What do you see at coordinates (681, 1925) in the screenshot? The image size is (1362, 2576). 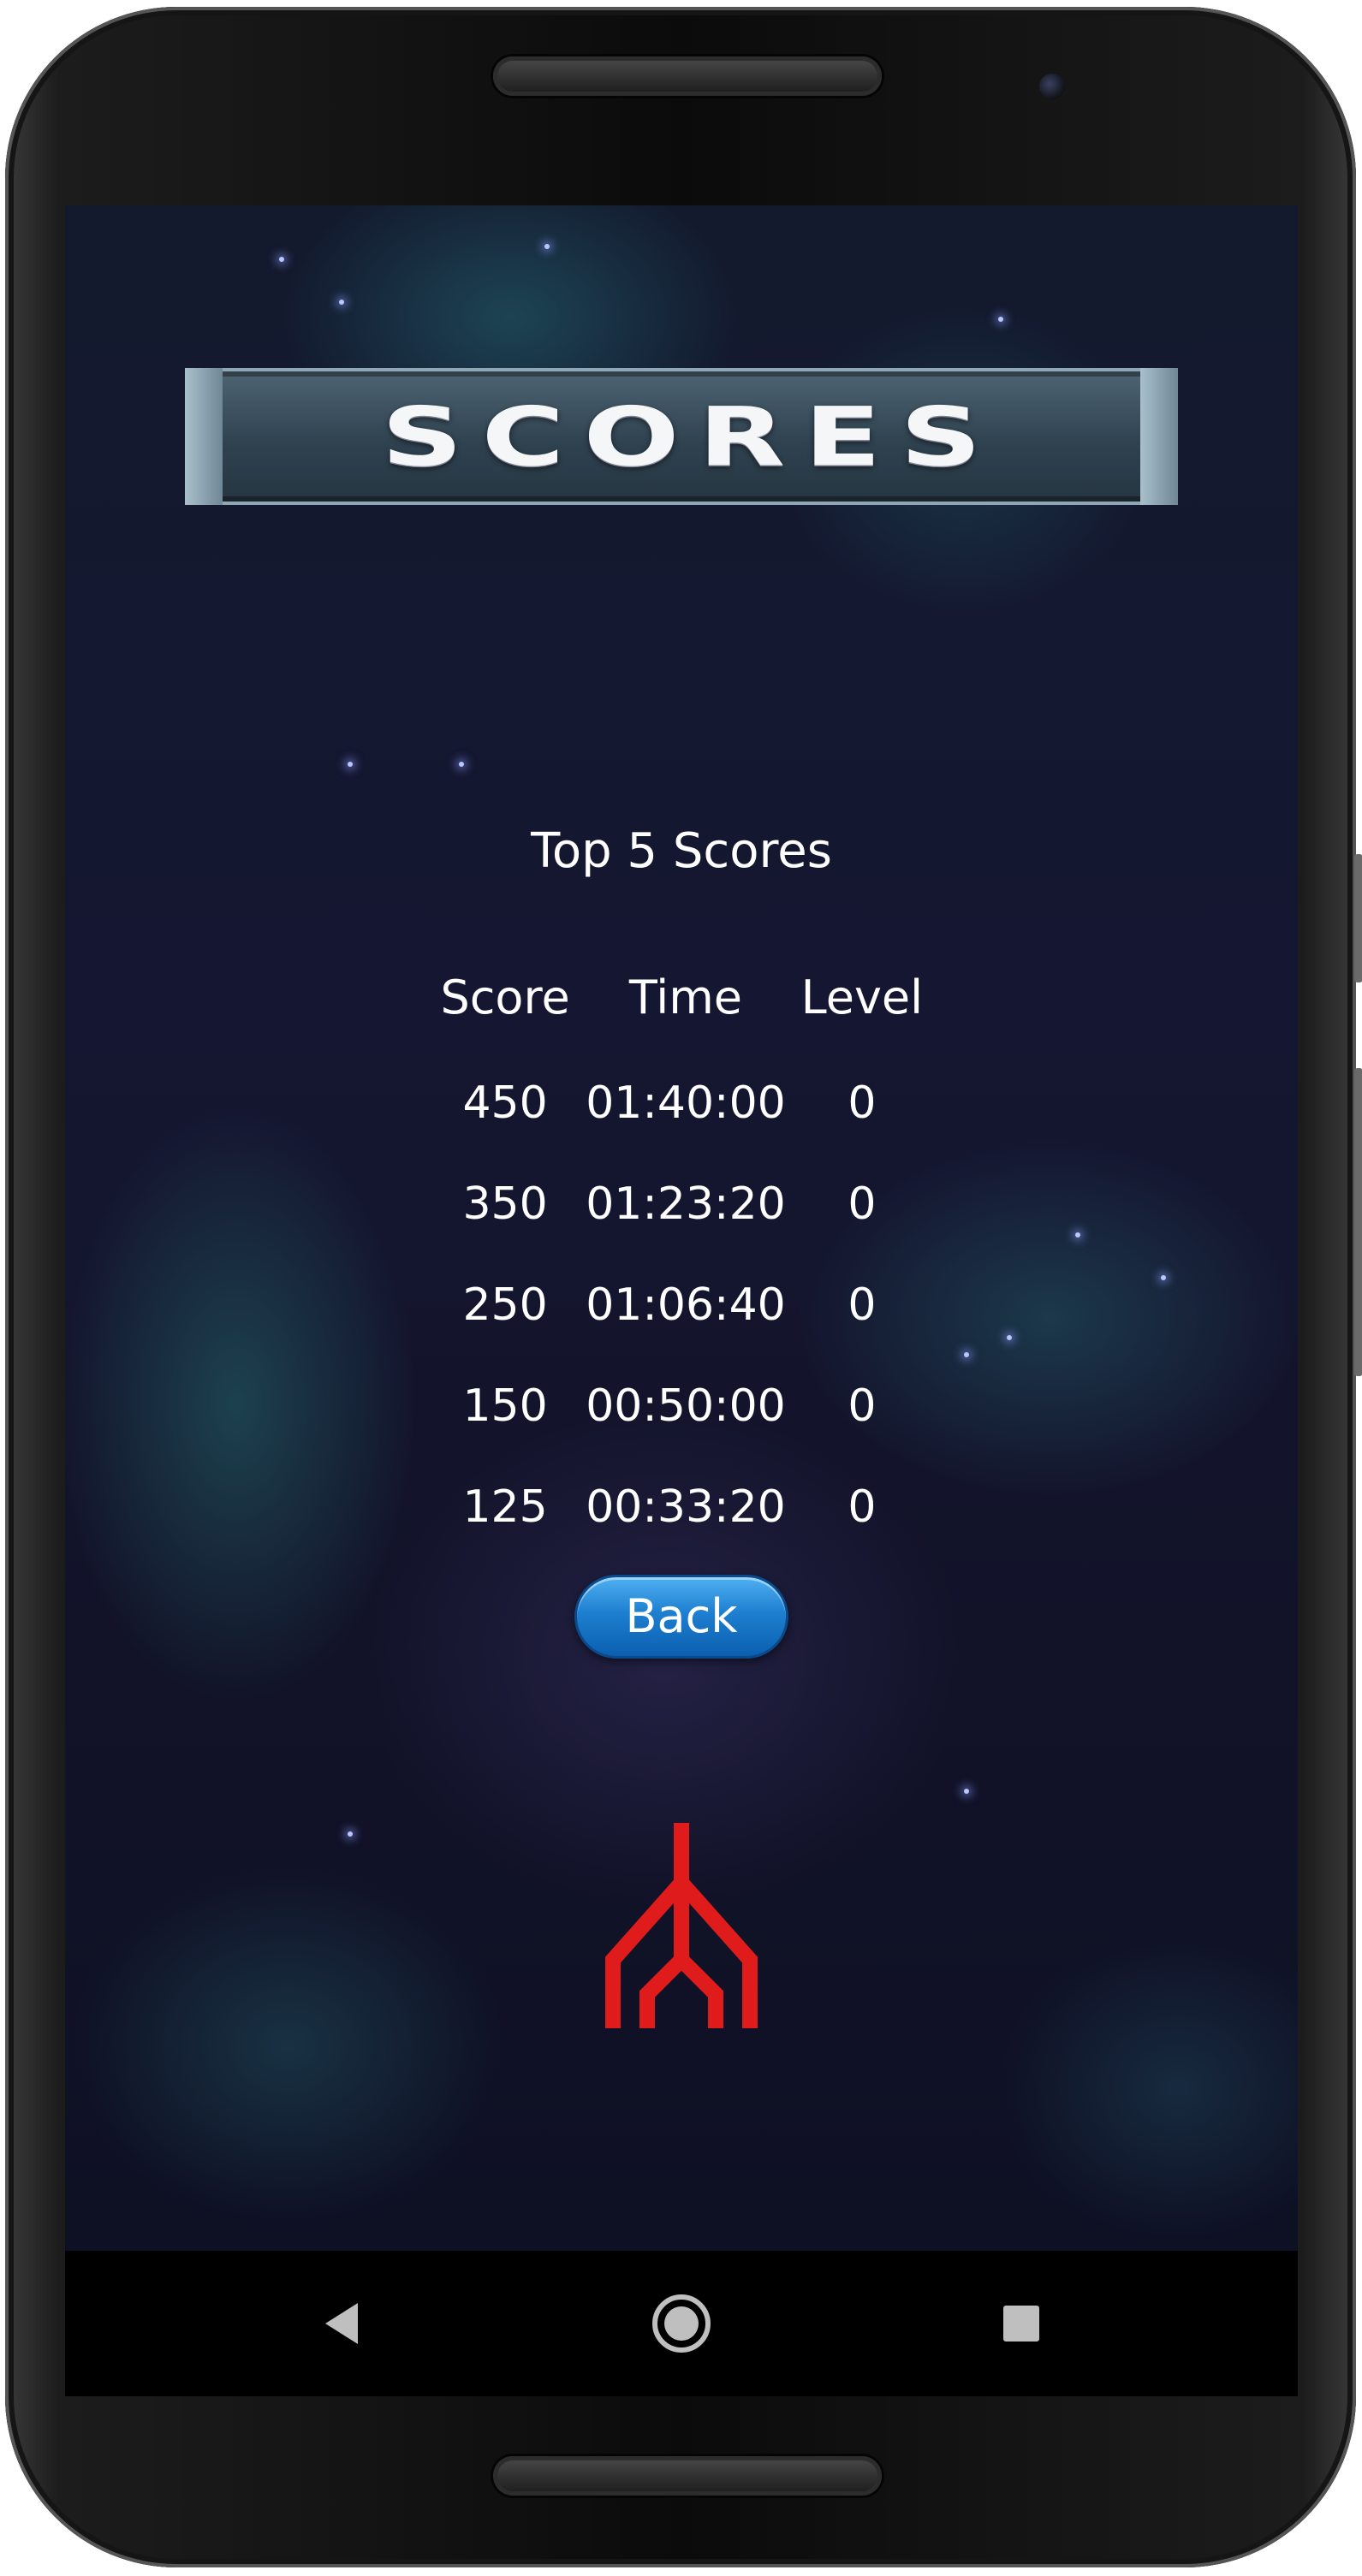 I see `spaceship-icon` at bounding box center [681, 1925].